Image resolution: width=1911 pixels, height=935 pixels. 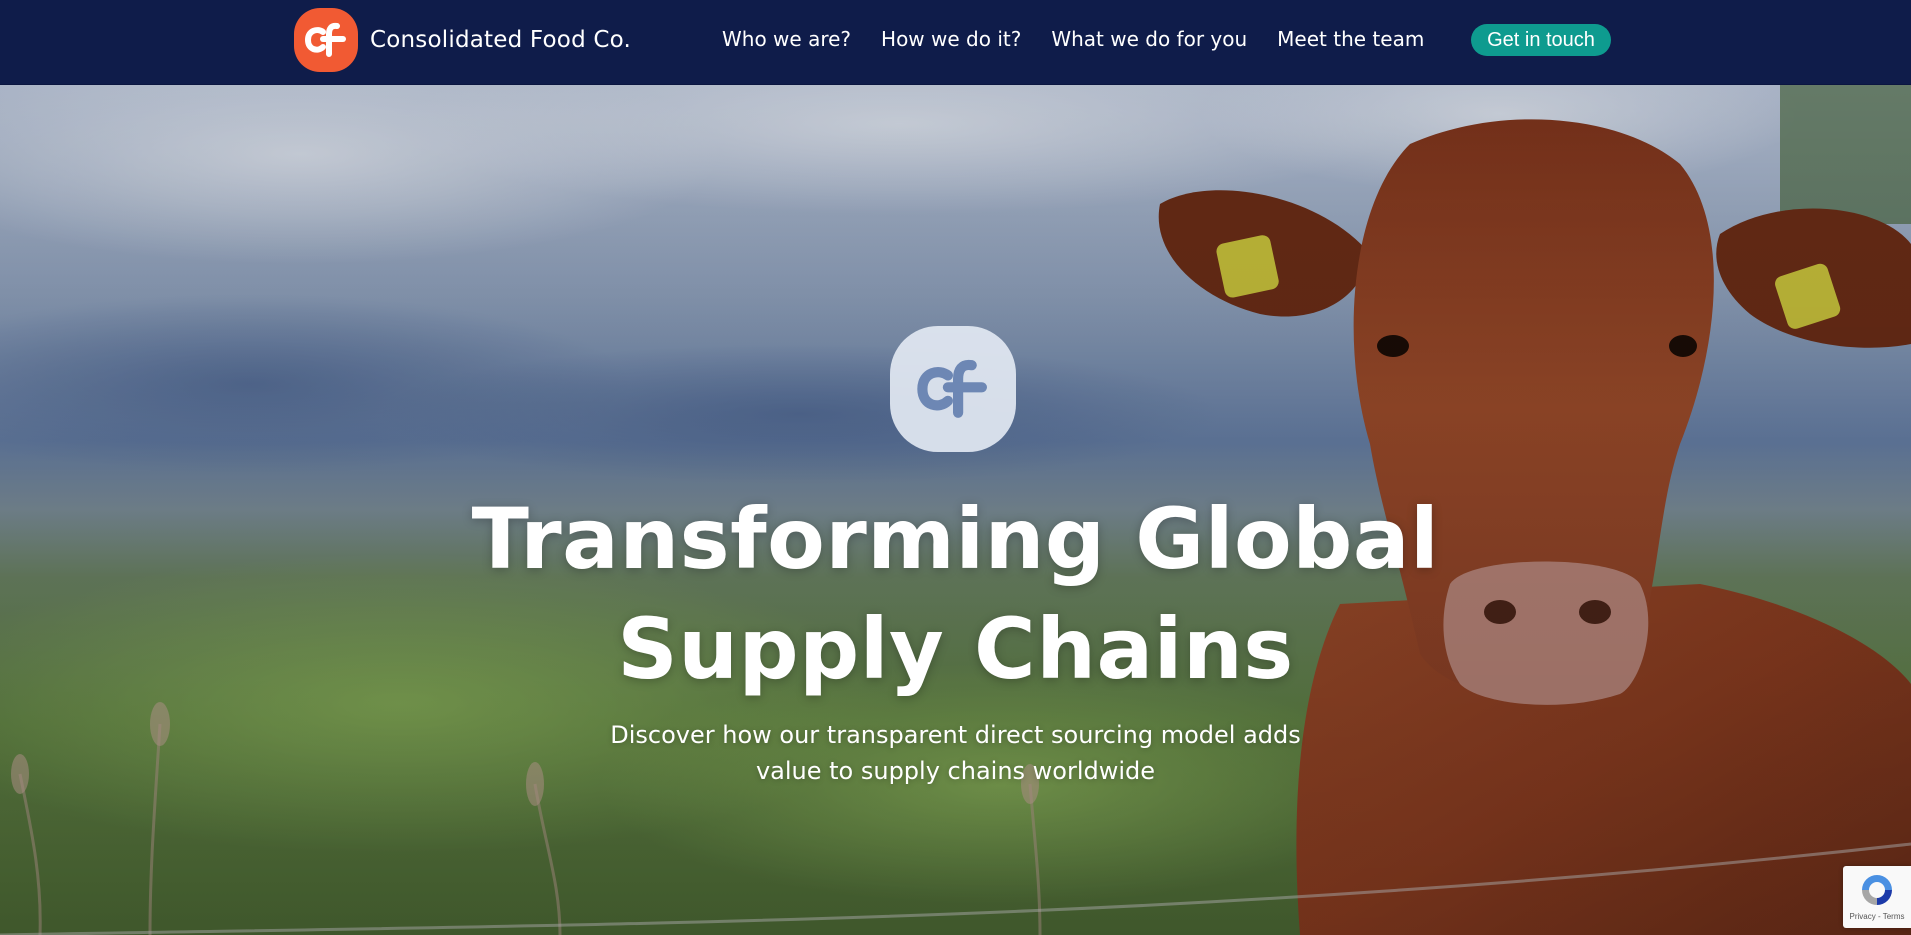 I want to click on hero-title-line-2: Supply Chains, so click(x=955, y=649).